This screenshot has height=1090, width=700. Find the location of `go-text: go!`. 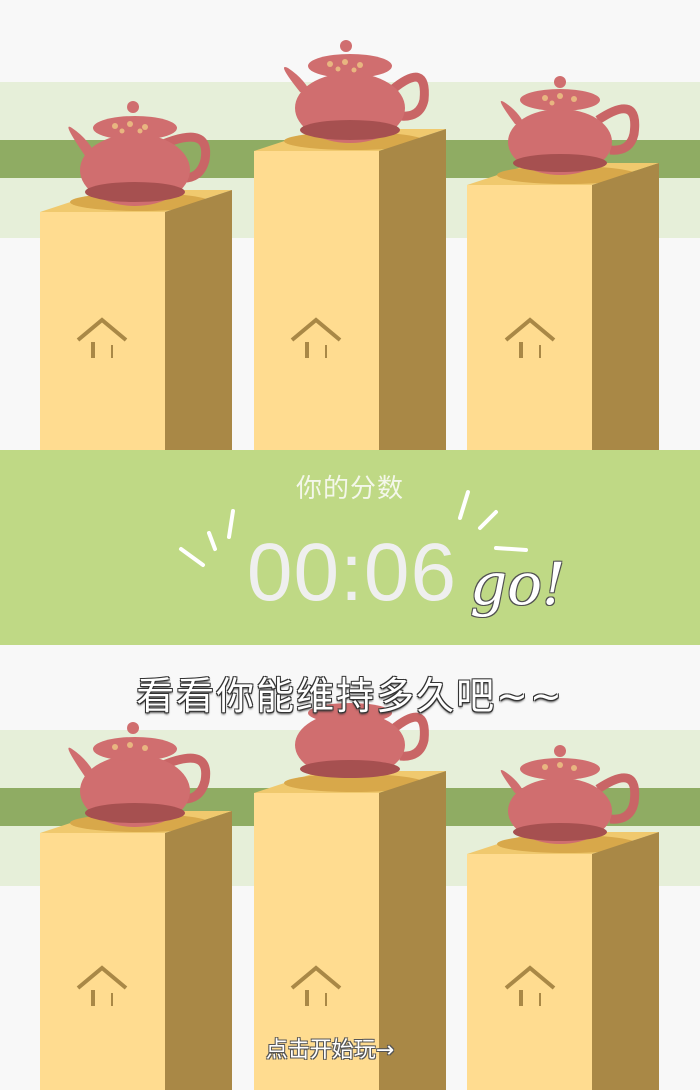

go-text: go! is located at coordinates (518, 584).